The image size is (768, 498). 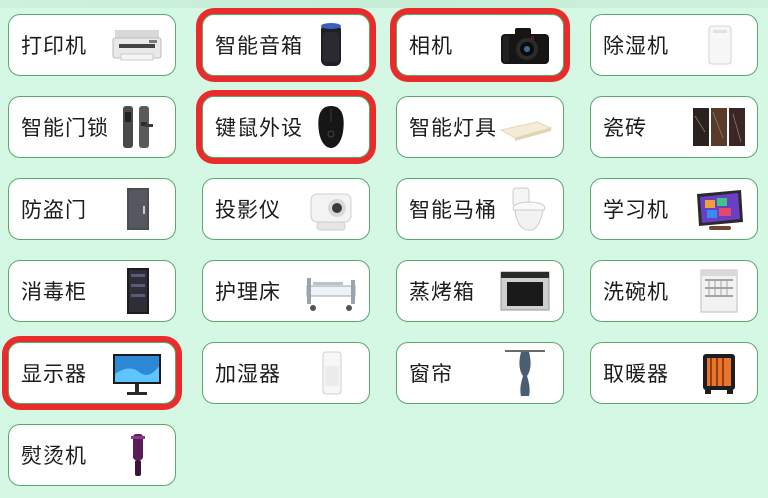 What do you see at coordinates (719, 127) in the screenshot?
I see `tile-icon` at bounding box center [719, 127].